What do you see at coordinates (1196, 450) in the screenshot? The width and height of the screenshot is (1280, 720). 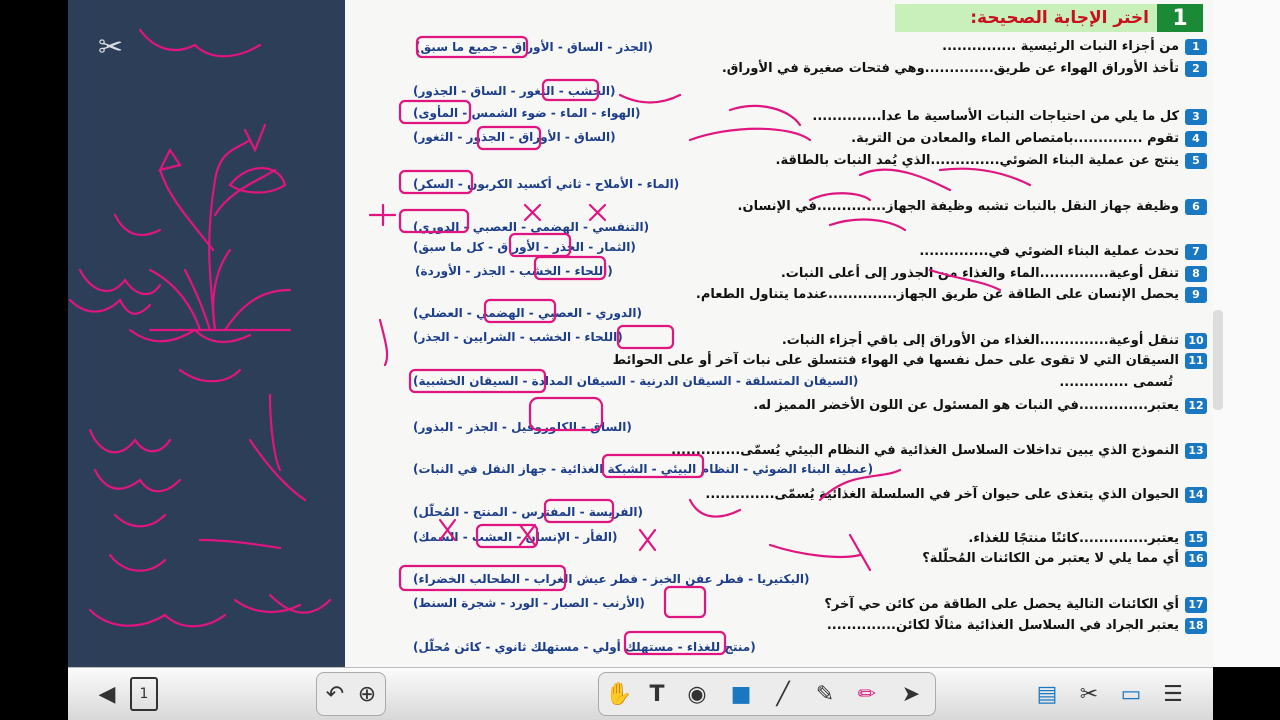 I see `question-number-badge: 13` at bounding box center [1196, 450].